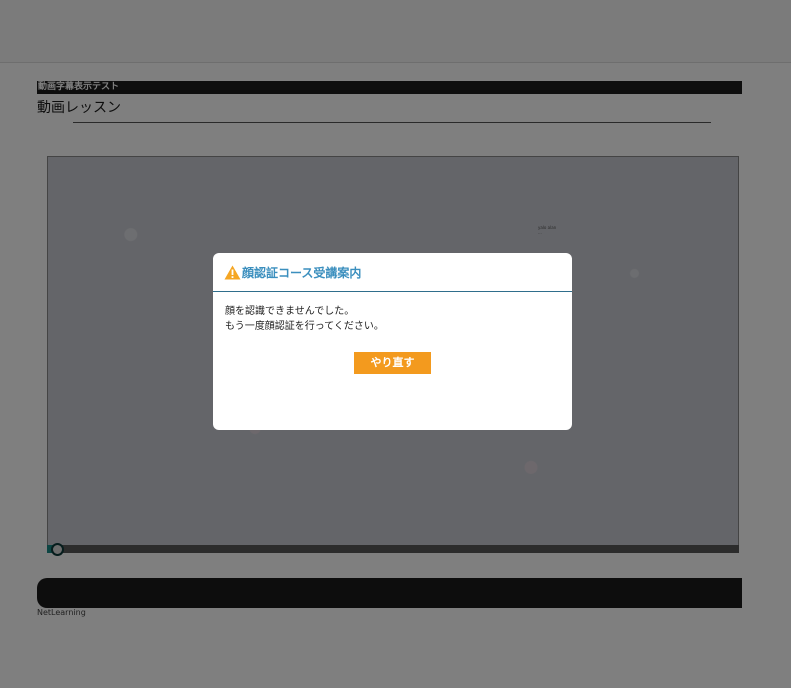 This screenshot has width=791, height=688. What do you see at coordinates (392, 272) in the screenshot?
I see `dialog-header: 顔認証コース受講案内` at bounding box center [392, 272].